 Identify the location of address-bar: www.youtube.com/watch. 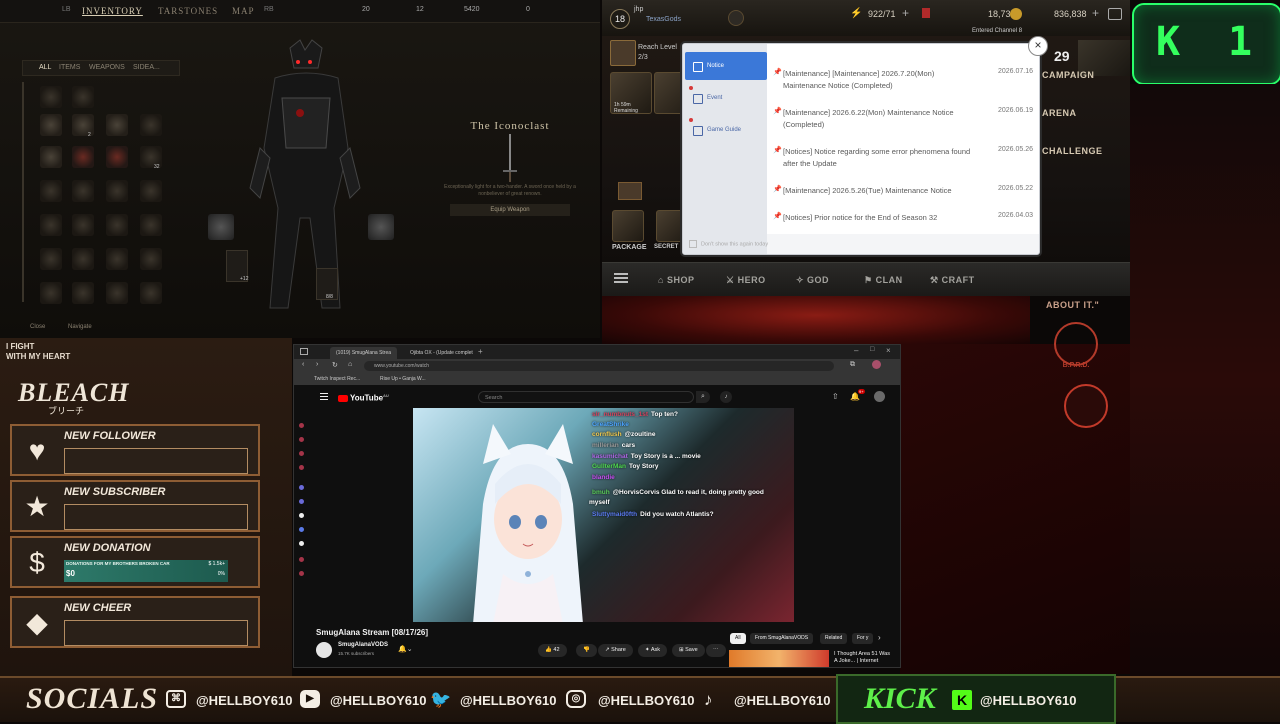
(599, 366).